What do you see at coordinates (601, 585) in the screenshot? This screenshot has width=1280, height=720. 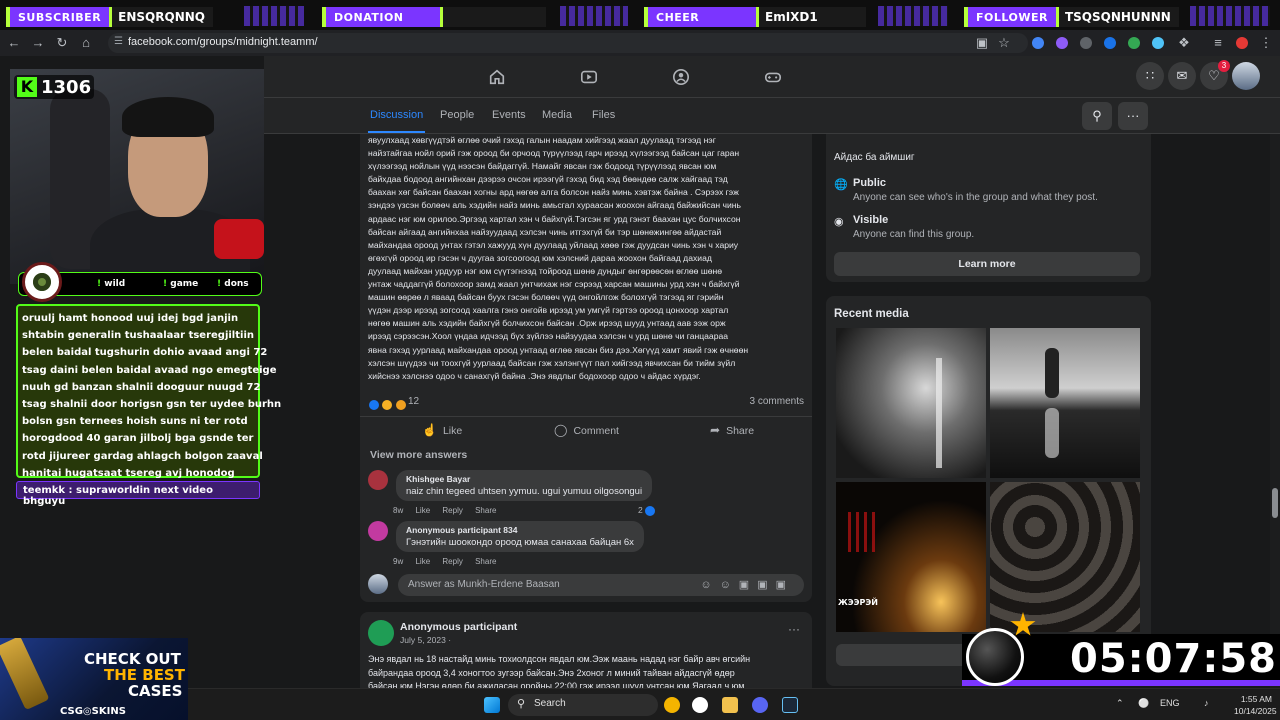 I see `answer-input: Answer as Munkh-Erdene Baasan ☺☺▣▣▣` at bounding box center [601, 585].